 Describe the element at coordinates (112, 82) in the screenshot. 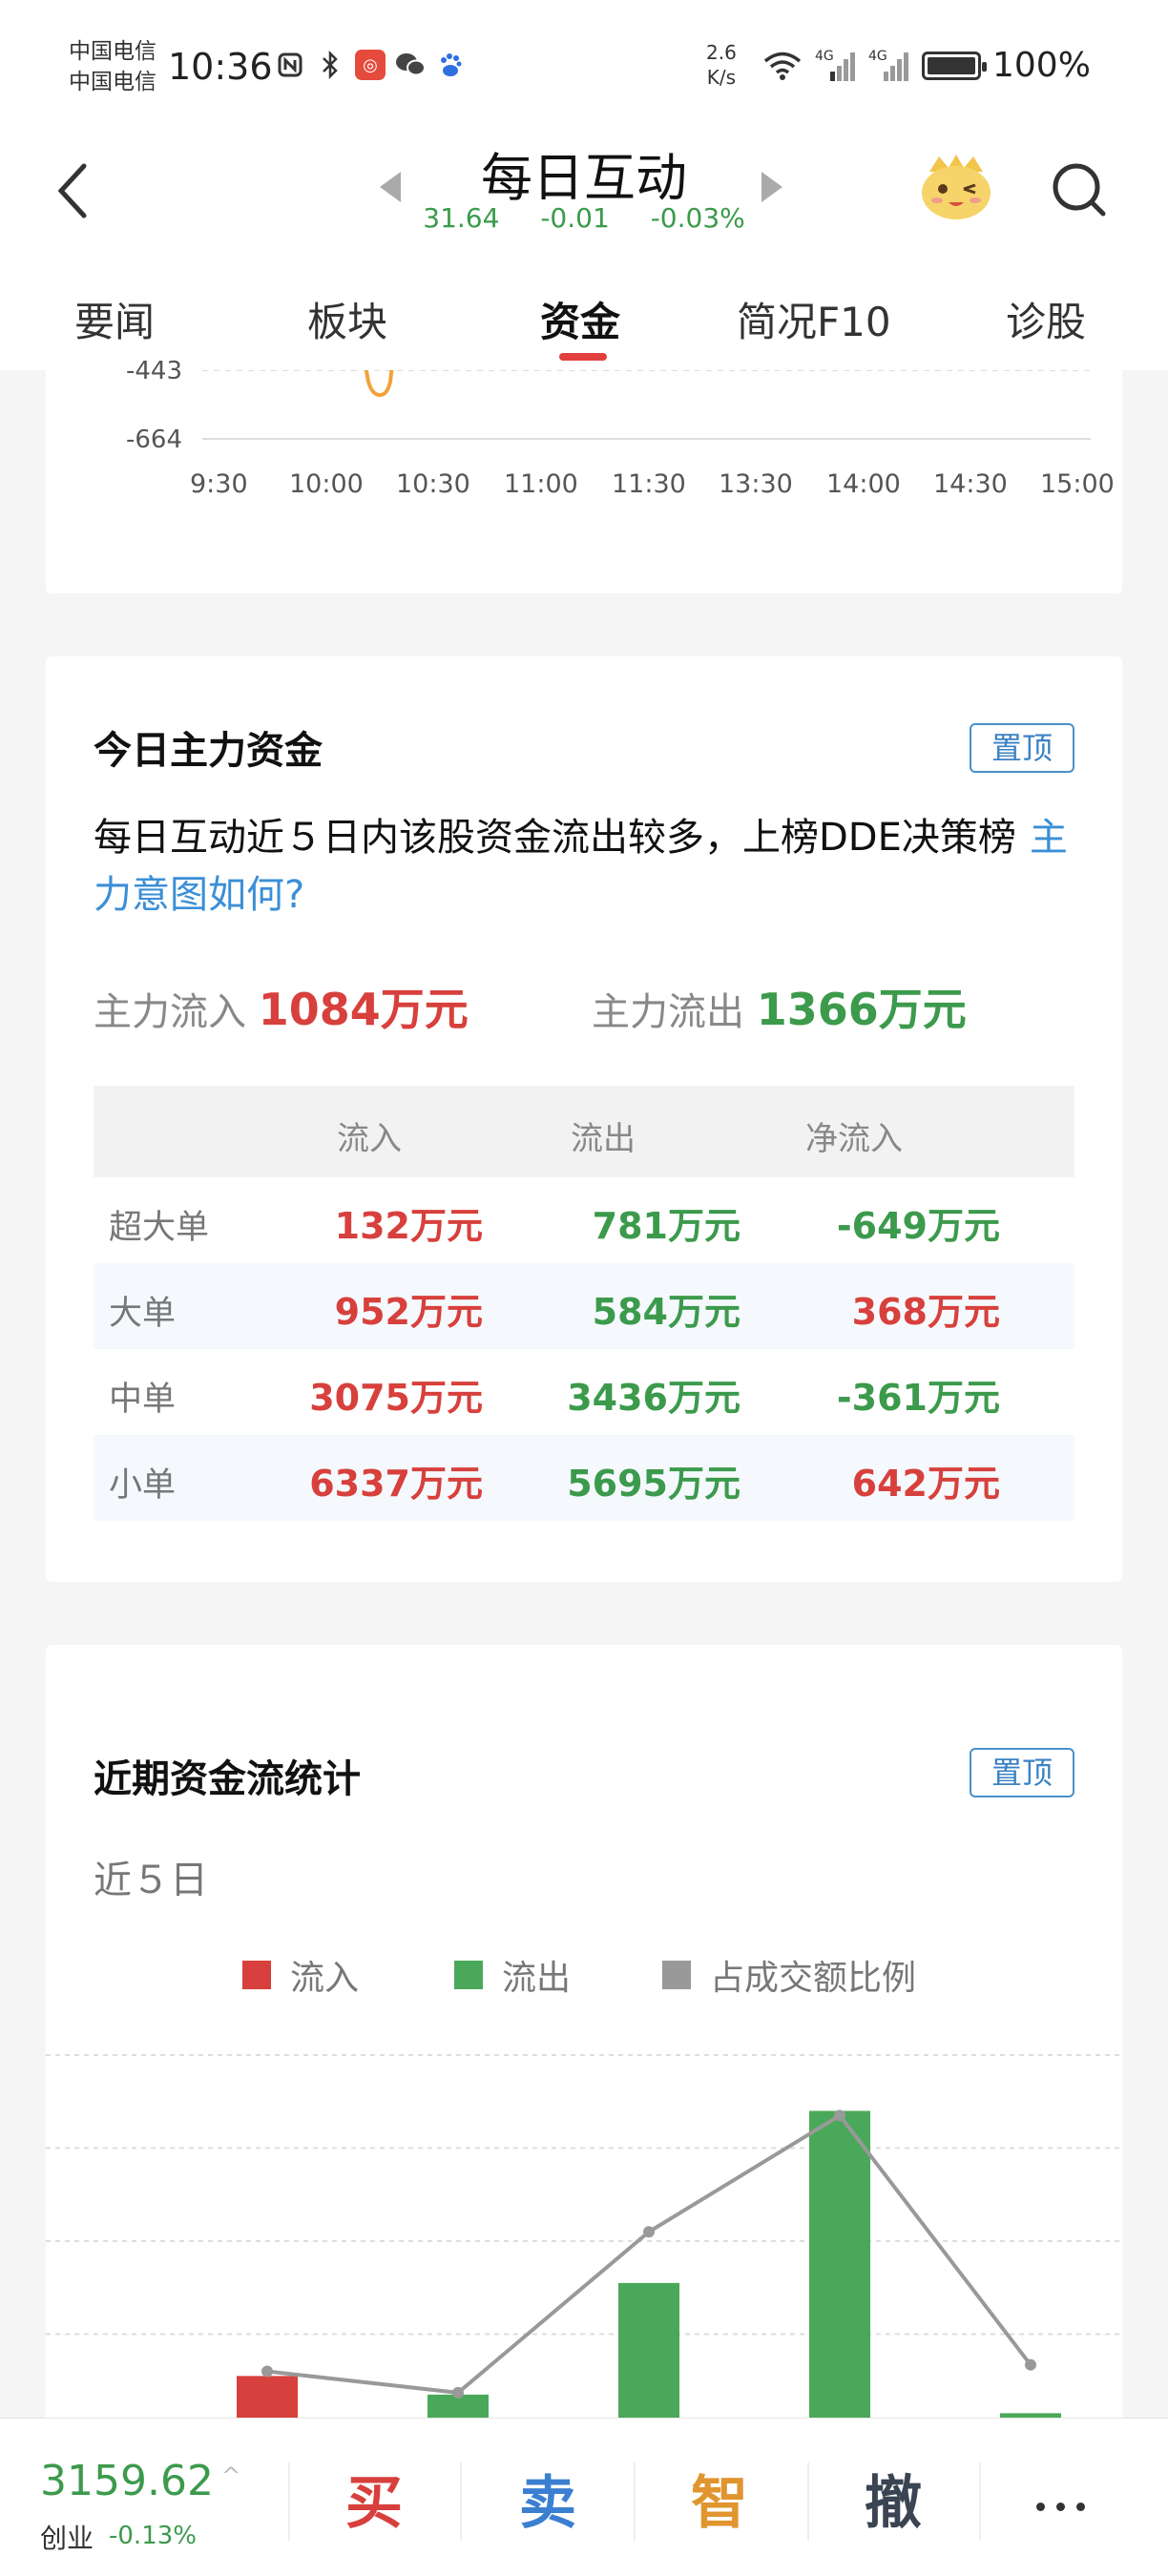

I see `carrier-2: 中国电信` at that location.